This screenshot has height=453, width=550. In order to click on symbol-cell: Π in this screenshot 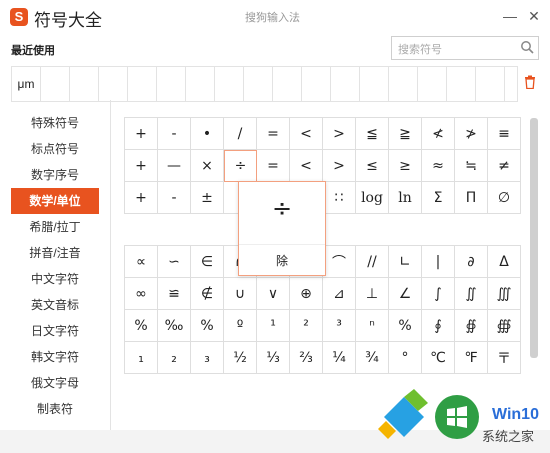, I will do `click(471, 198)`.